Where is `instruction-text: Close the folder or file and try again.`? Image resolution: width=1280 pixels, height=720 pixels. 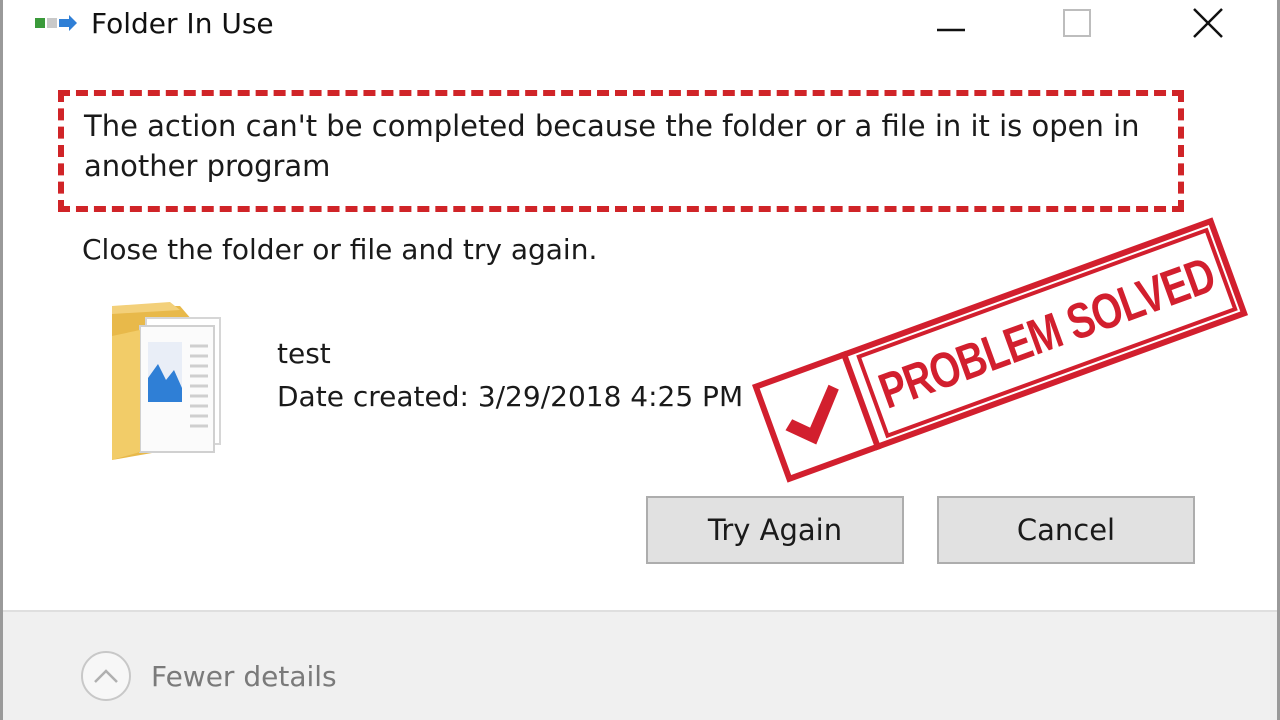 instruction-text: Close the folder or file and try again. is located at coordinates (340, 249).